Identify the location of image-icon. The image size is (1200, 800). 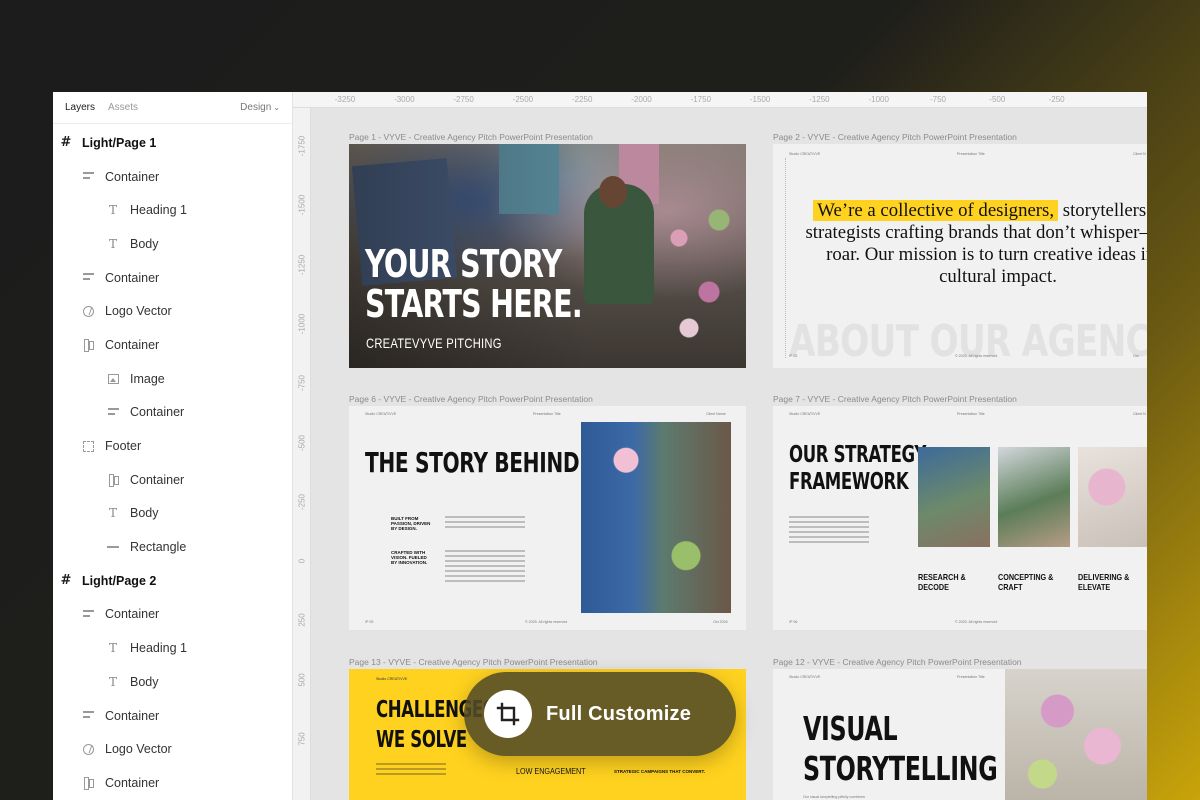
(113, 379).